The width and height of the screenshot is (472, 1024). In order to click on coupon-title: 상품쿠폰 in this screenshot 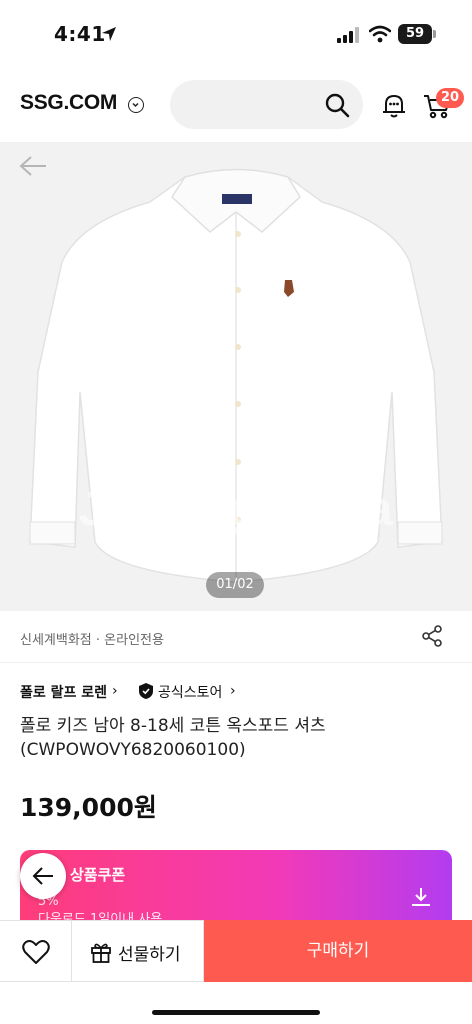, I will do `click(98, 875)`.